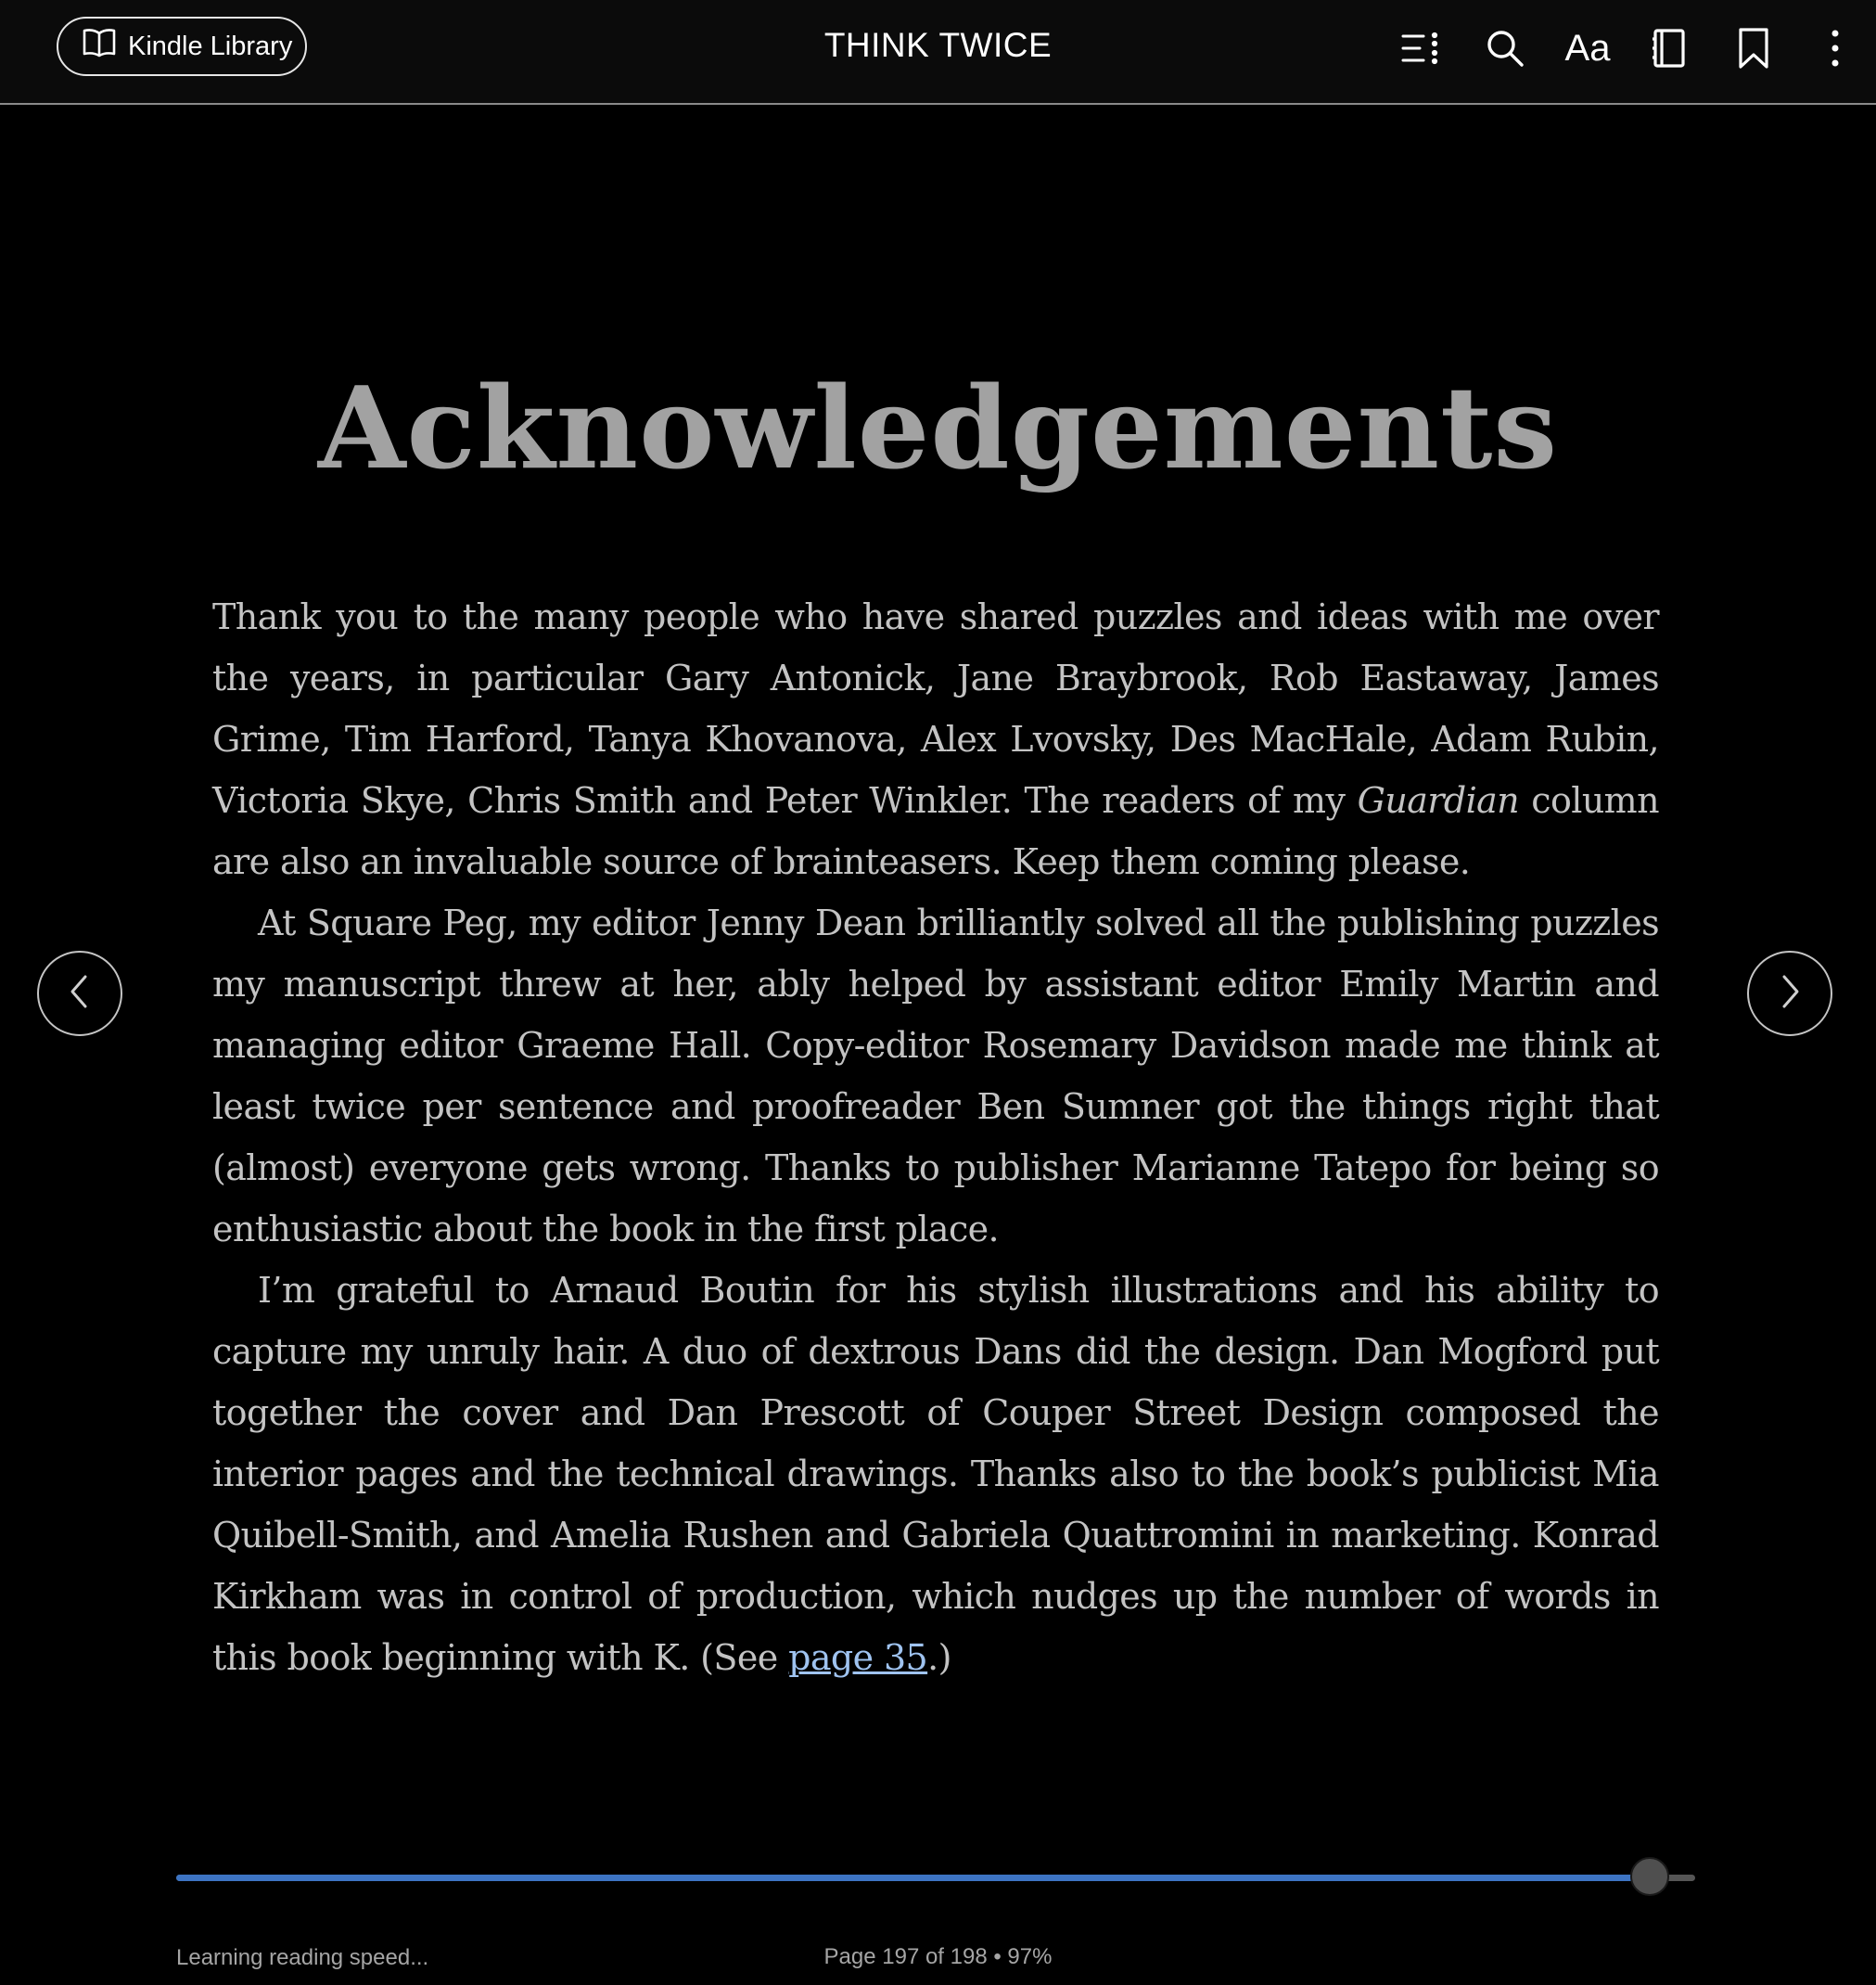 This screenshot has height=1985, width=1876. What do you see at coordinates (1649, 1876) in the screenshot?
I see `progress-slider-thumb` at bounding box center [1649, 1876].